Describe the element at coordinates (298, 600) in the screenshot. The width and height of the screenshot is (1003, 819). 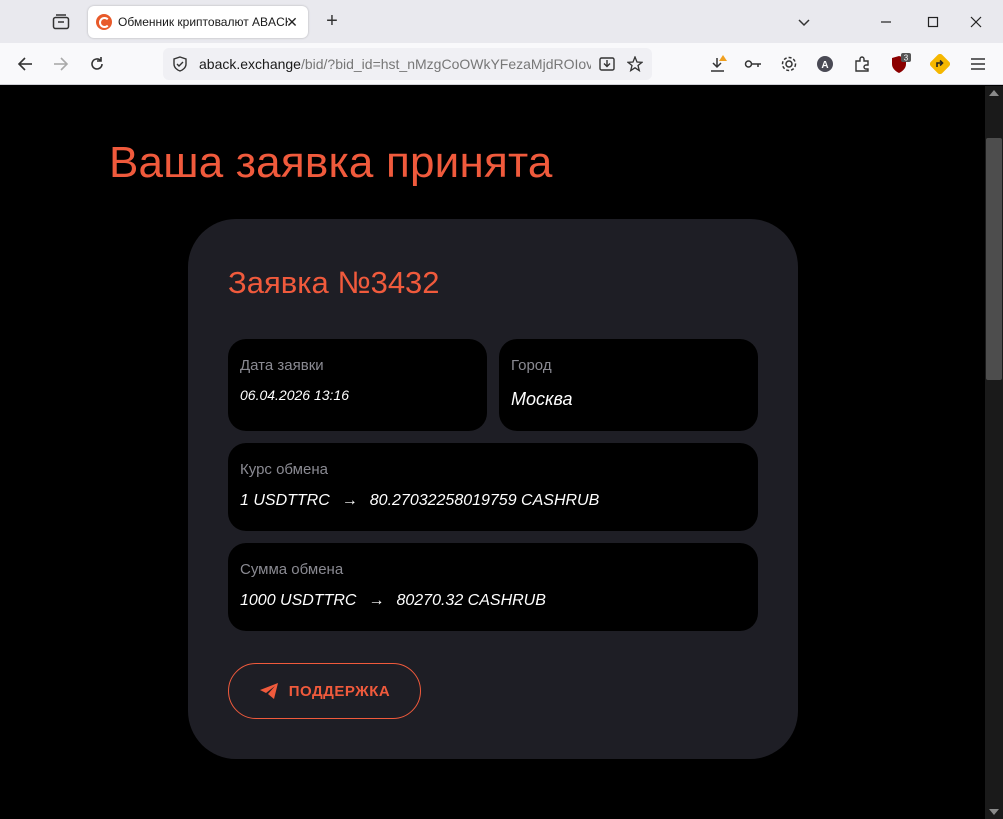
I see `sum-from: 1000 USDTTRC` at that location.